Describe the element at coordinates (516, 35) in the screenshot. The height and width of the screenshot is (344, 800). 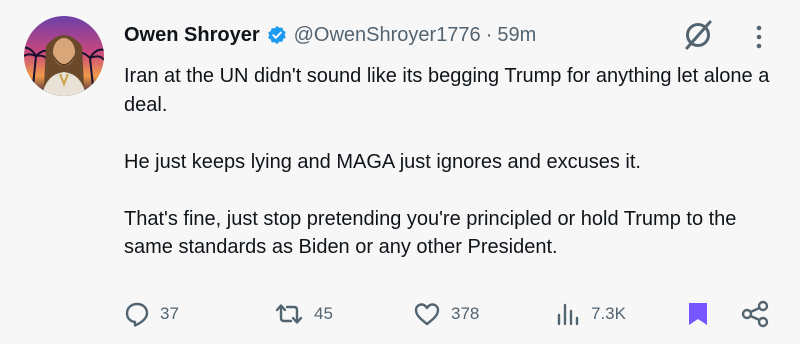
I see `timestamp: 59m` at that location.